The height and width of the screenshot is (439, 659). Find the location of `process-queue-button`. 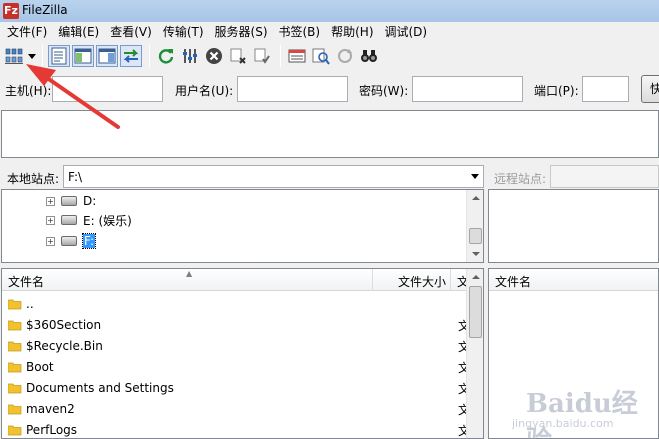

process-queue-button is located at coordinates (190, 56).